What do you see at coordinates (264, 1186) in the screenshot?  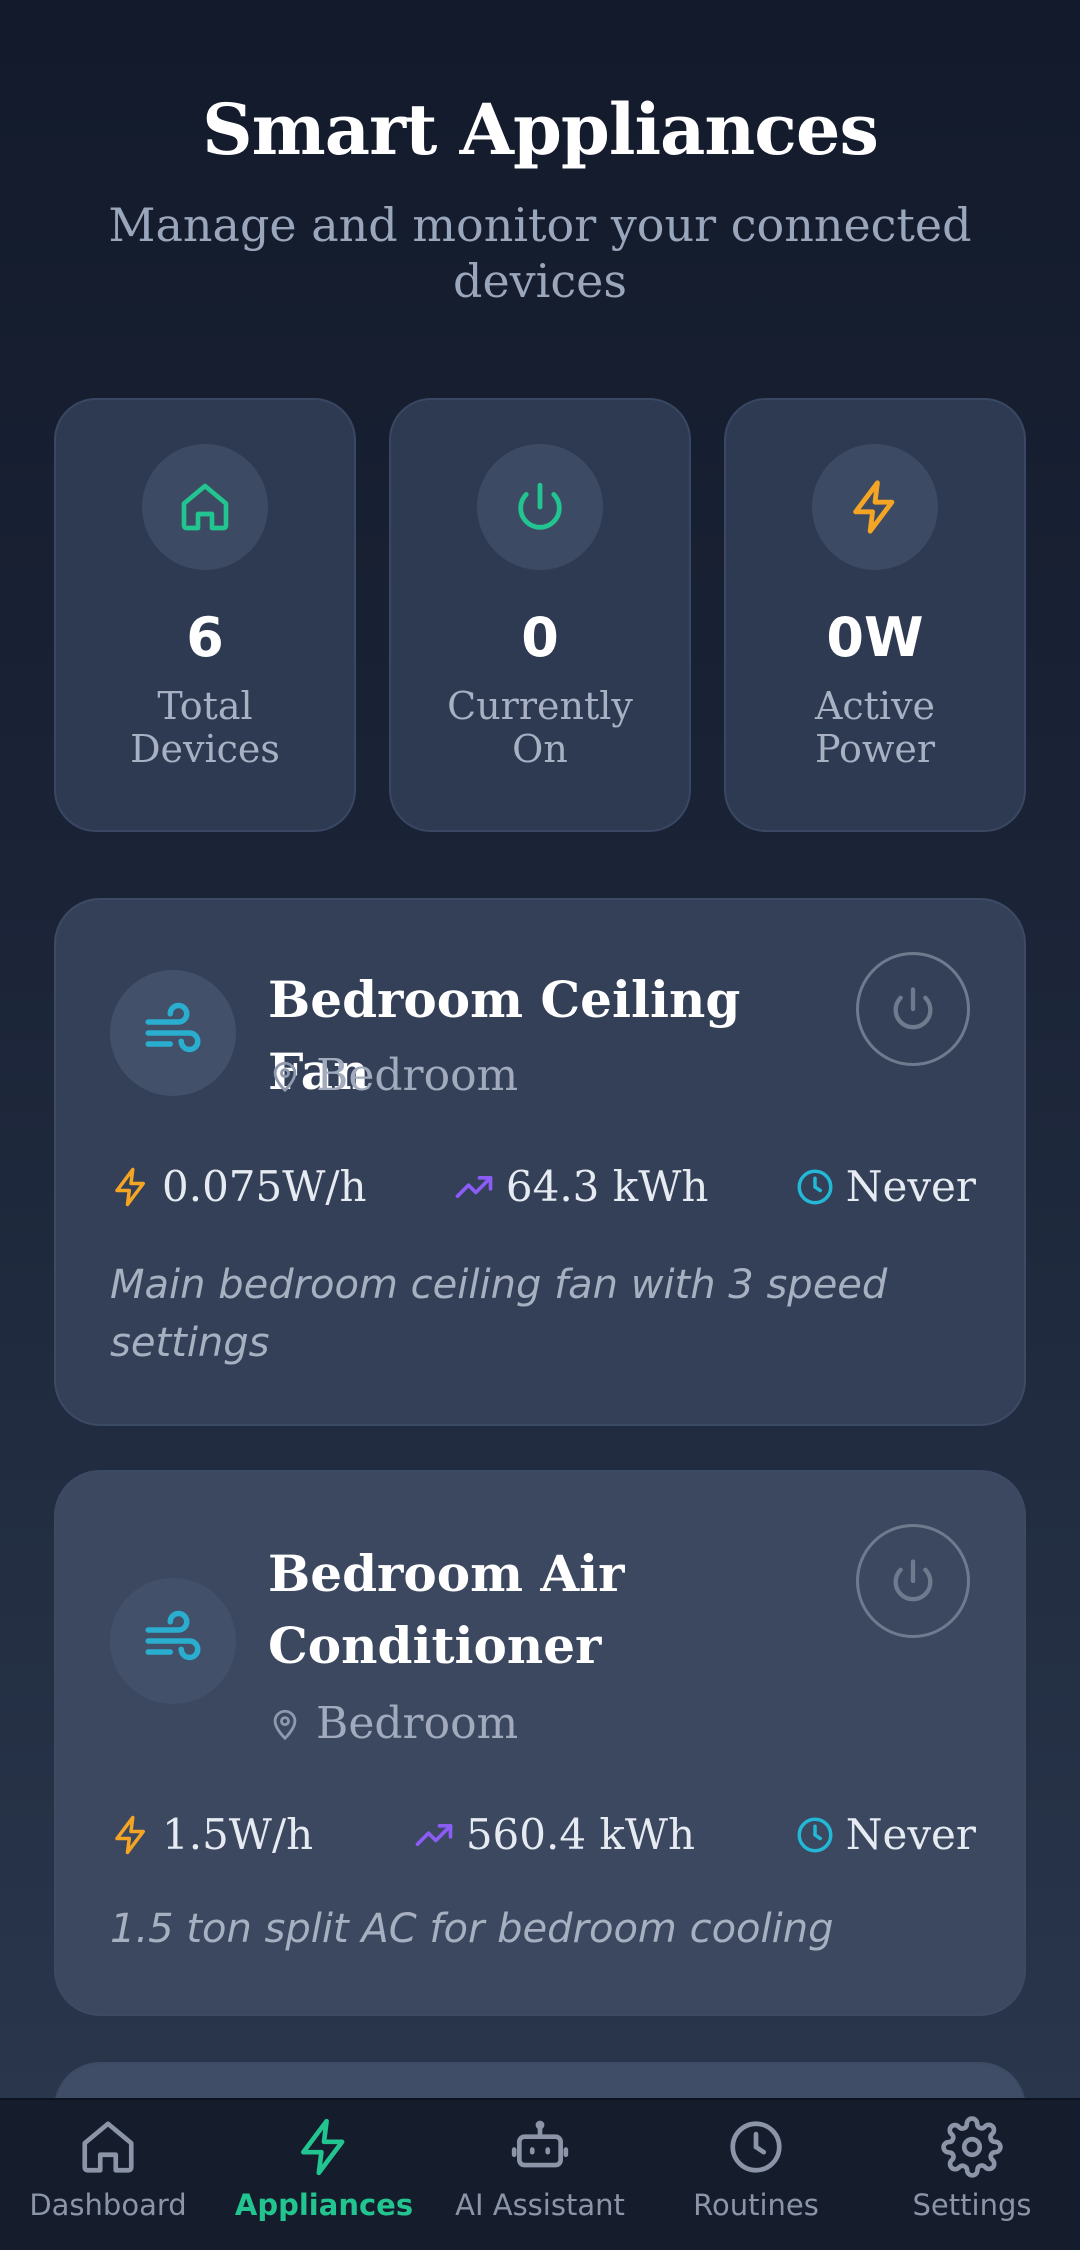 I see `power-usage-value: 0.075W/h` at bounding box center [264, 1186].